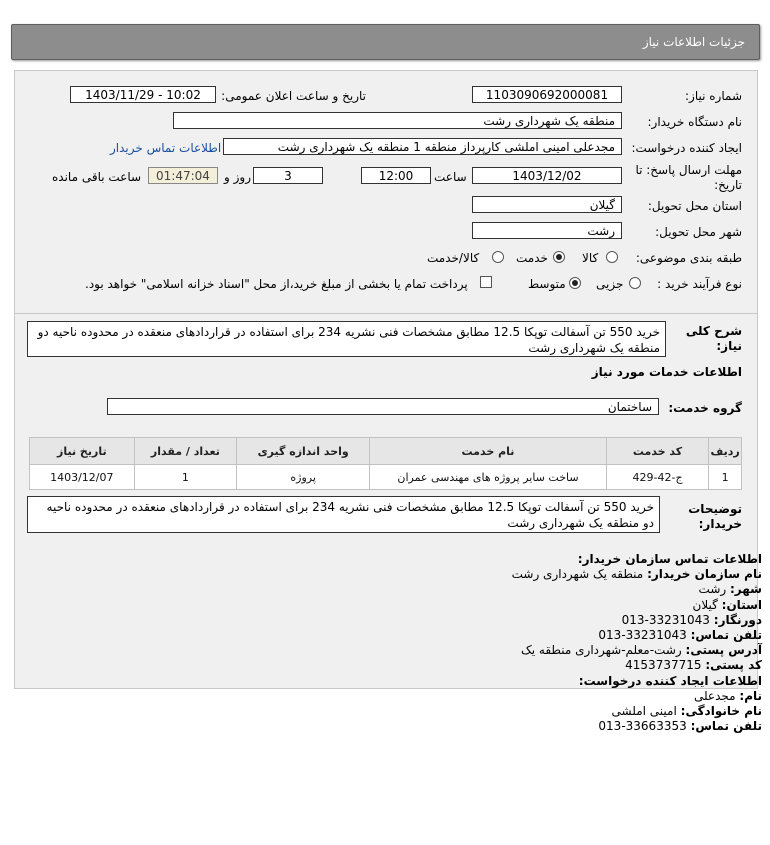 This screenshot has width=770, height=845. What do you see at coordinates (547, 204) in the screenshot?
I see `province-field: گیلان` at bounding box center [547, 204].